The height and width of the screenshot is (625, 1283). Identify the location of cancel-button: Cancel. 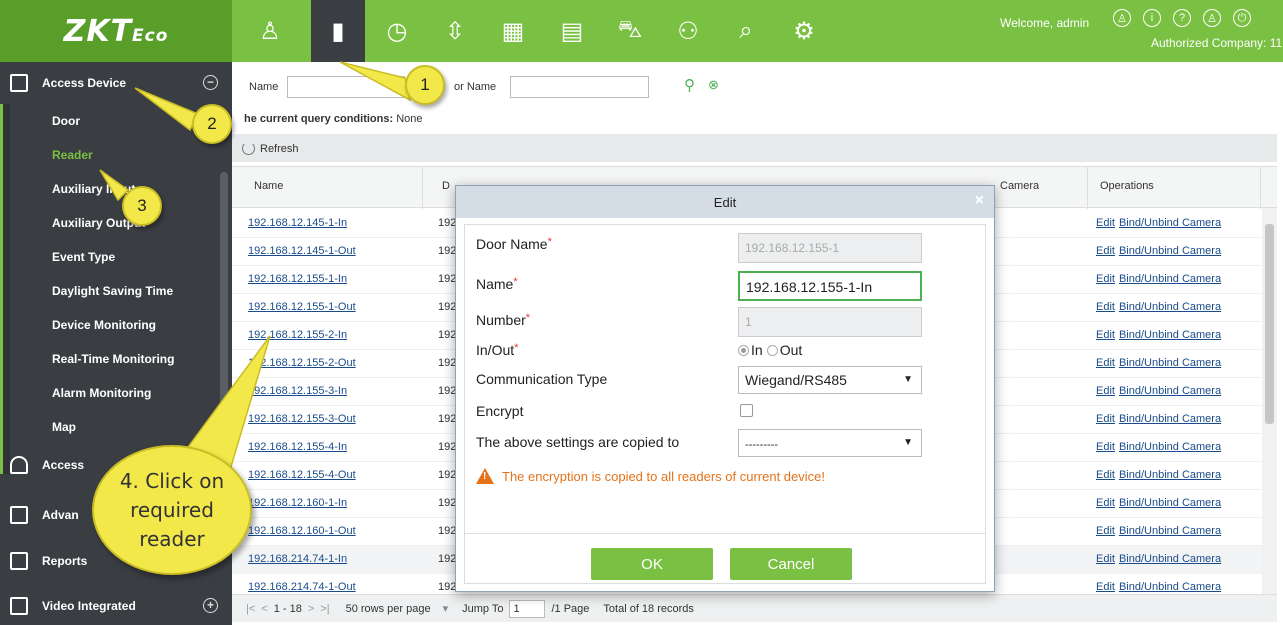
(791, 564).